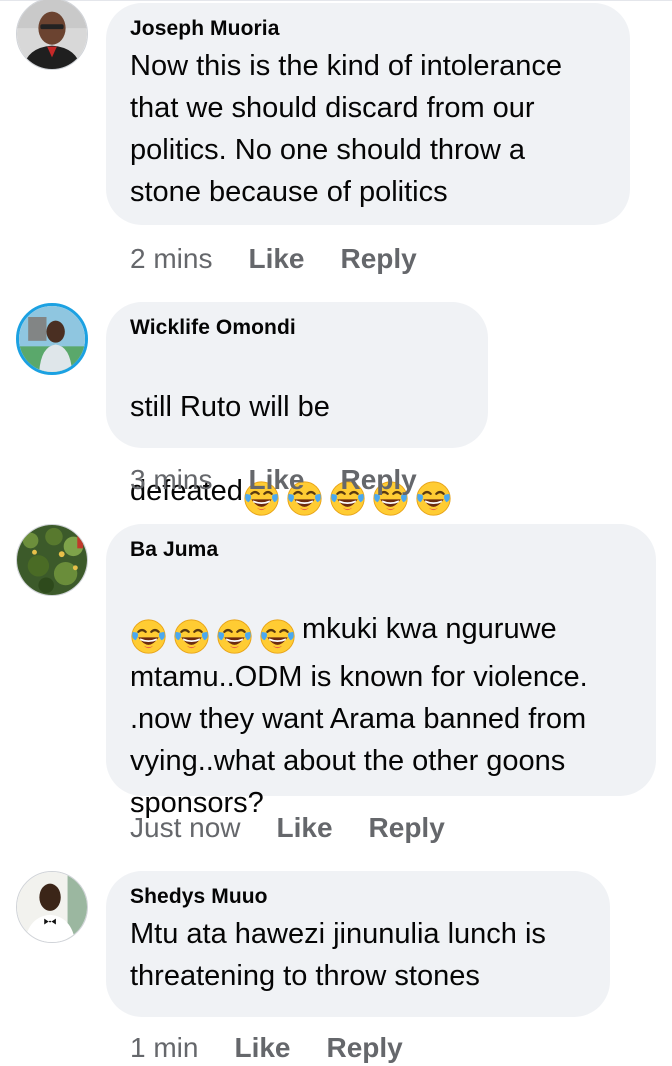 Image resolution: width=672 pixels, height=1066 pixels. What do you see at coordinates (358, 897) in the screenshot?
I see `comment-author: Shedys Muuo` at bounding box center [358, 897].